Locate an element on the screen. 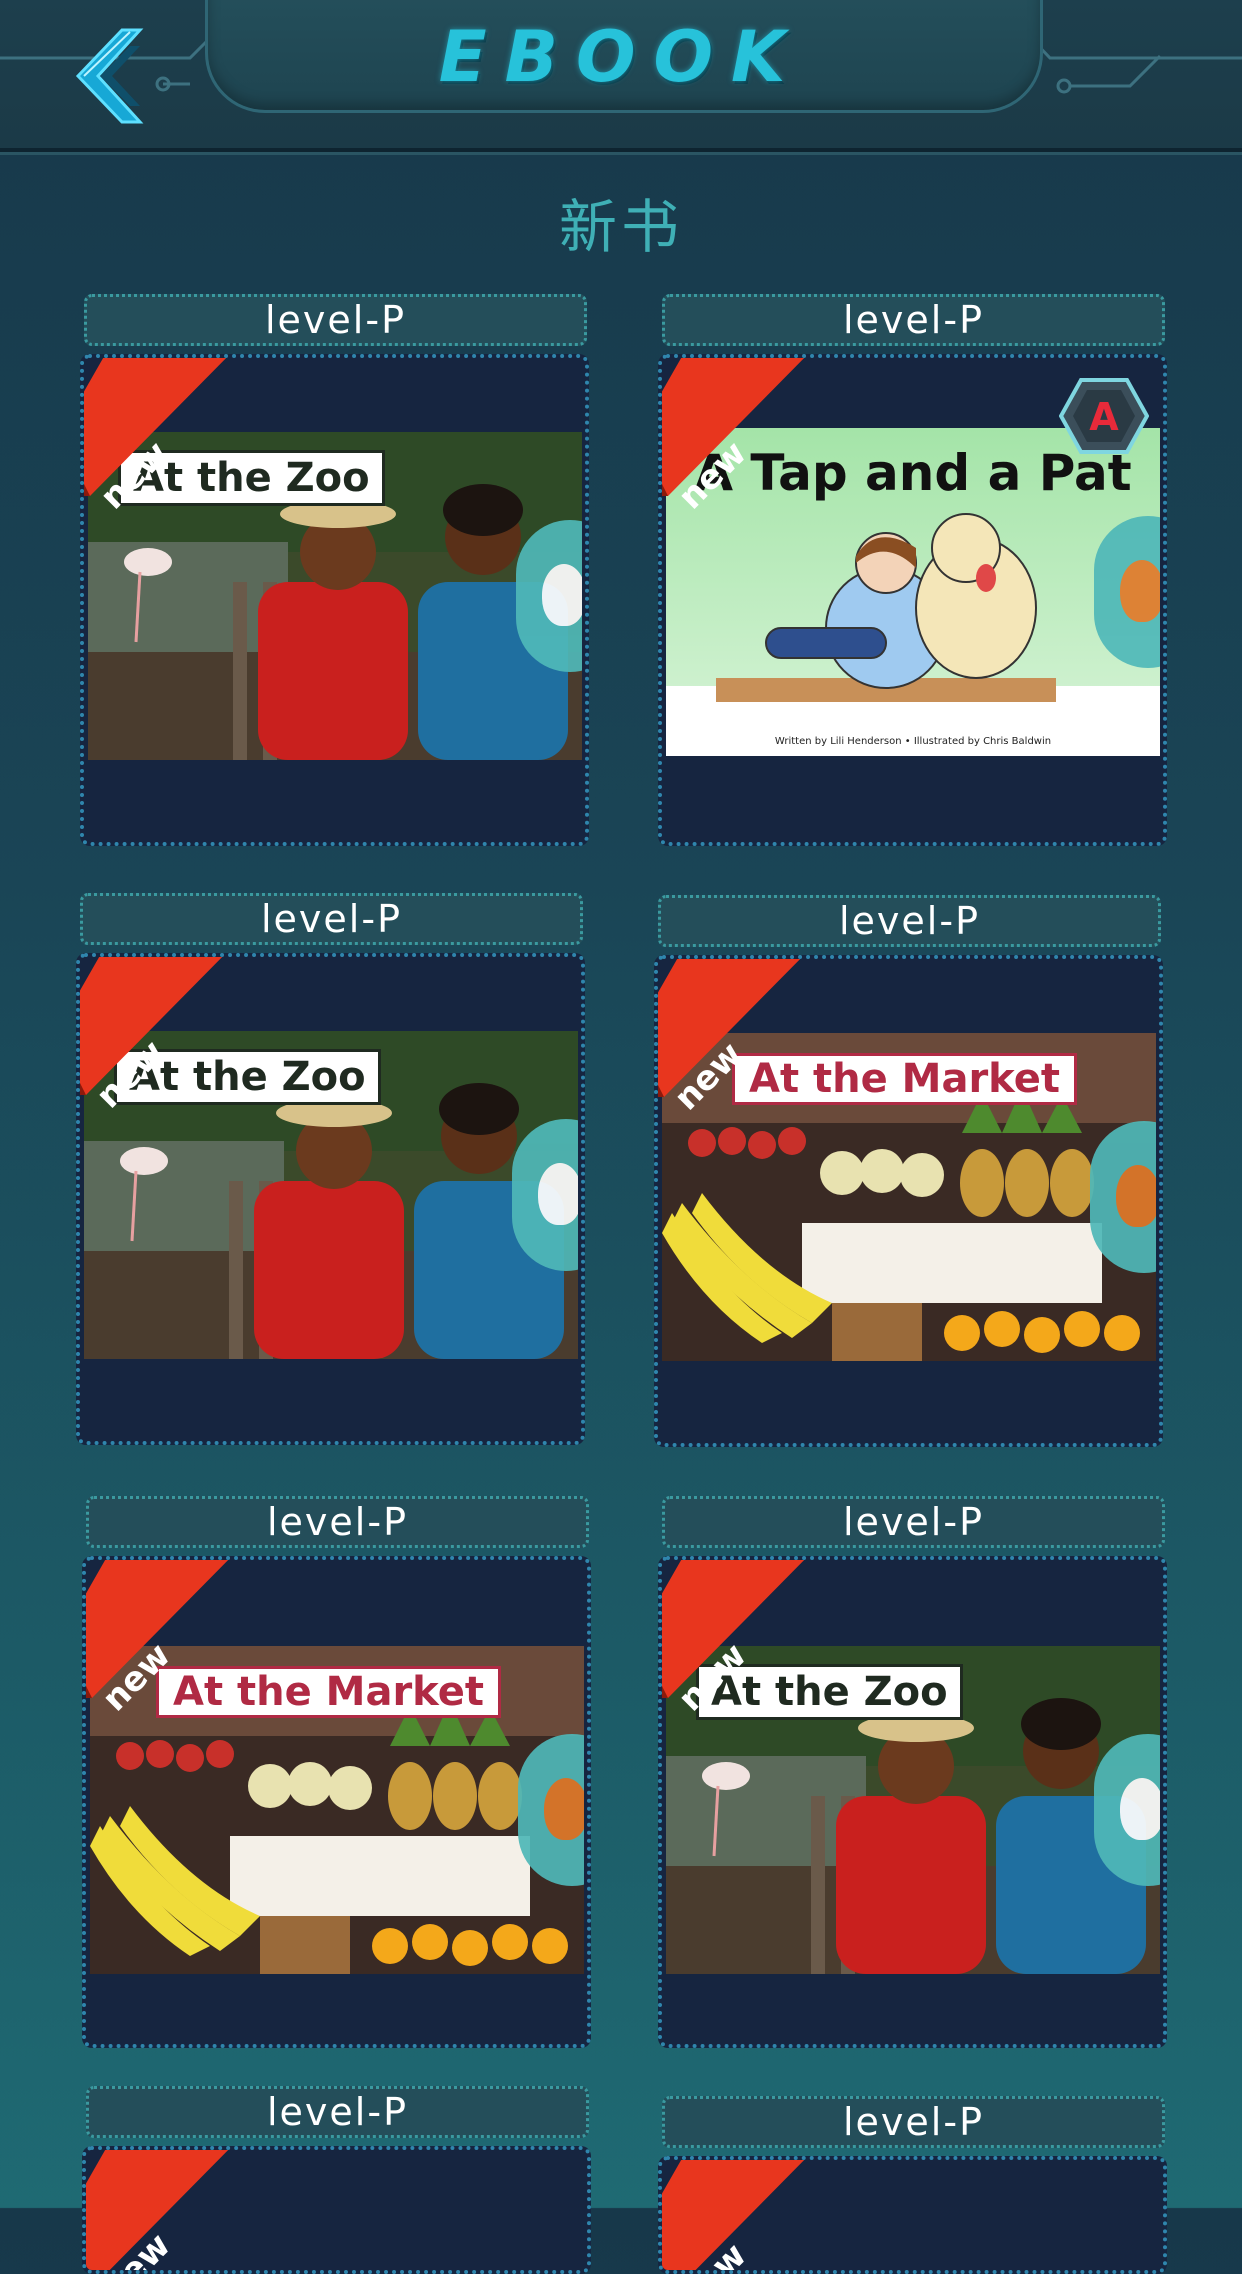  level-a-badge-icon: A is located at coordinates (1104, 416).